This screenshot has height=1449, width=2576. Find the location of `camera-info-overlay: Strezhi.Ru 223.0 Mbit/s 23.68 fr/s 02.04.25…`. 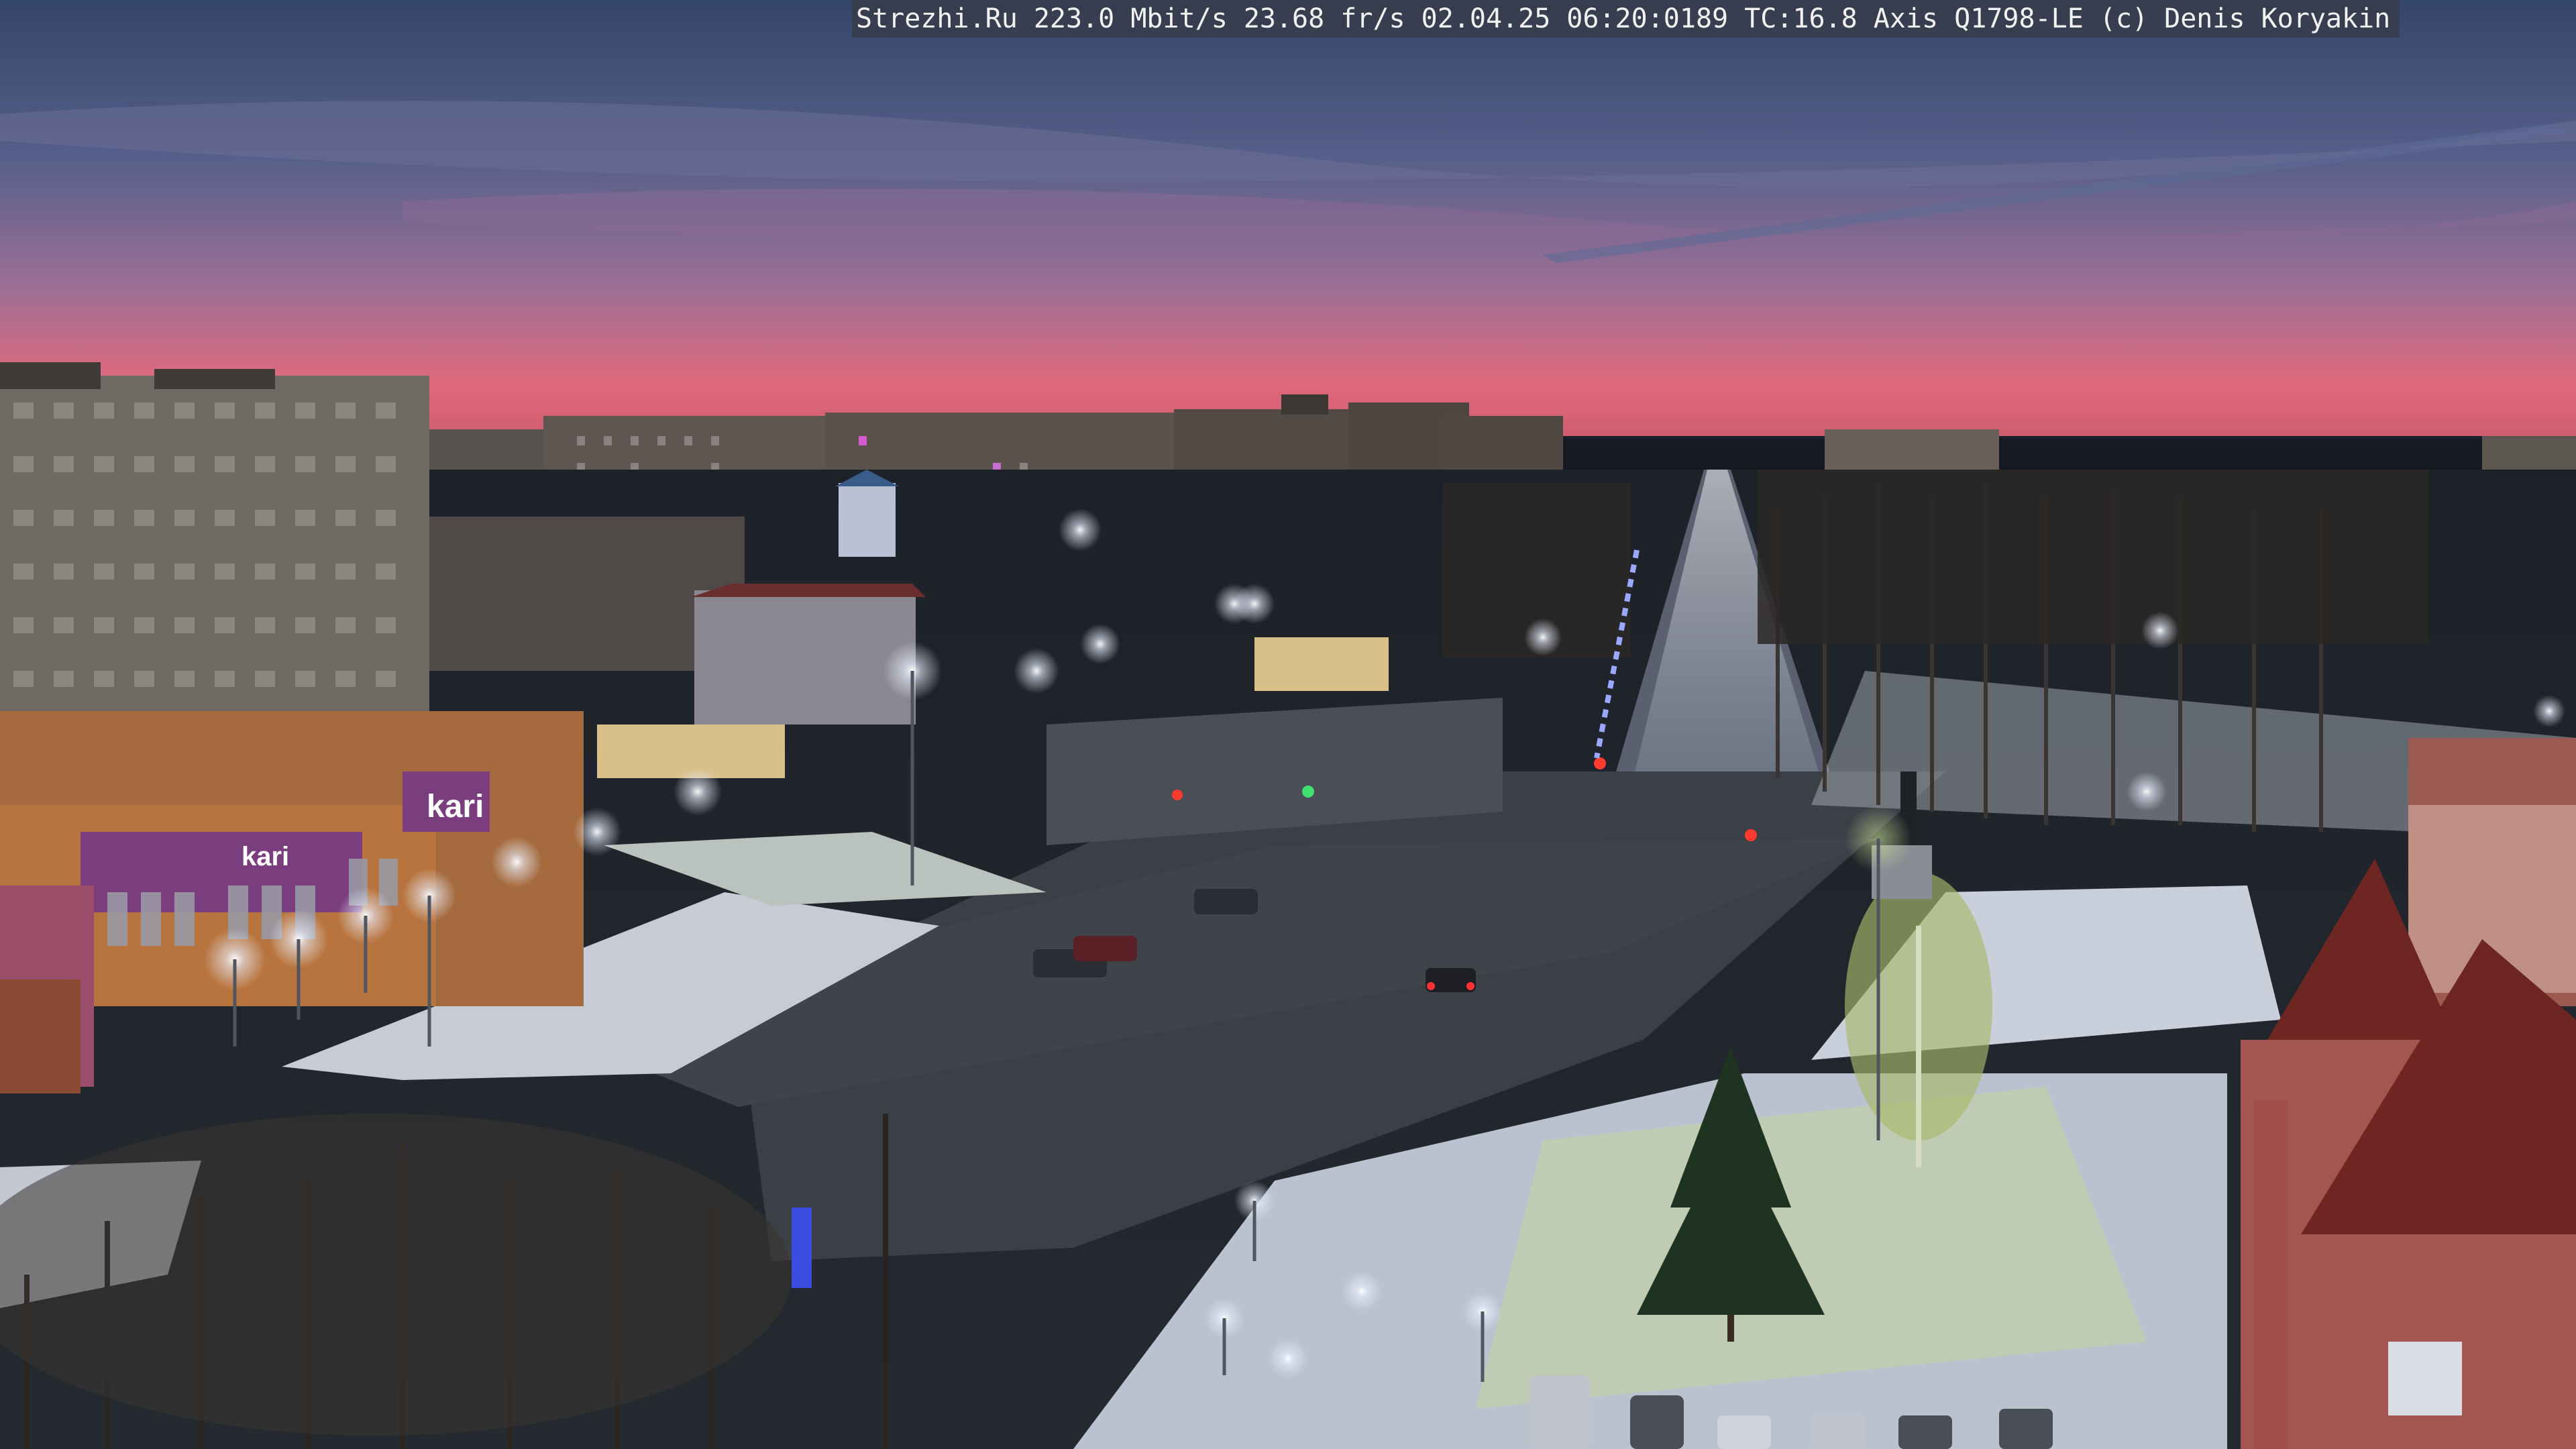

camera-info-overlay: Strezhi.Ru 223.0 Mbit/s 23.68 fr/s 02.04.25… is located at coordinates (1626, 19).